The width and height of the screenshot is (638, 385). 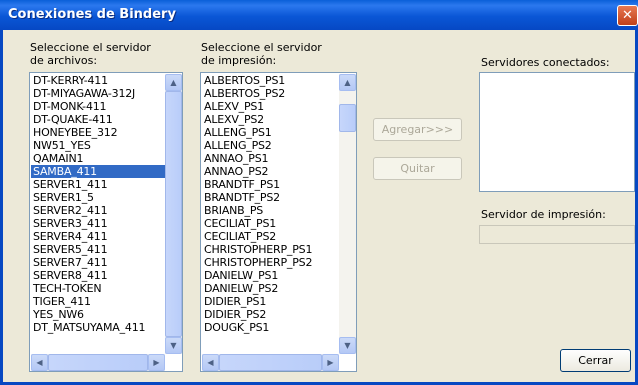 What do you see at coordinates (595, 360) in the screenshot?
I see `close-button: Cerrar` at bounding box center [595, 360].